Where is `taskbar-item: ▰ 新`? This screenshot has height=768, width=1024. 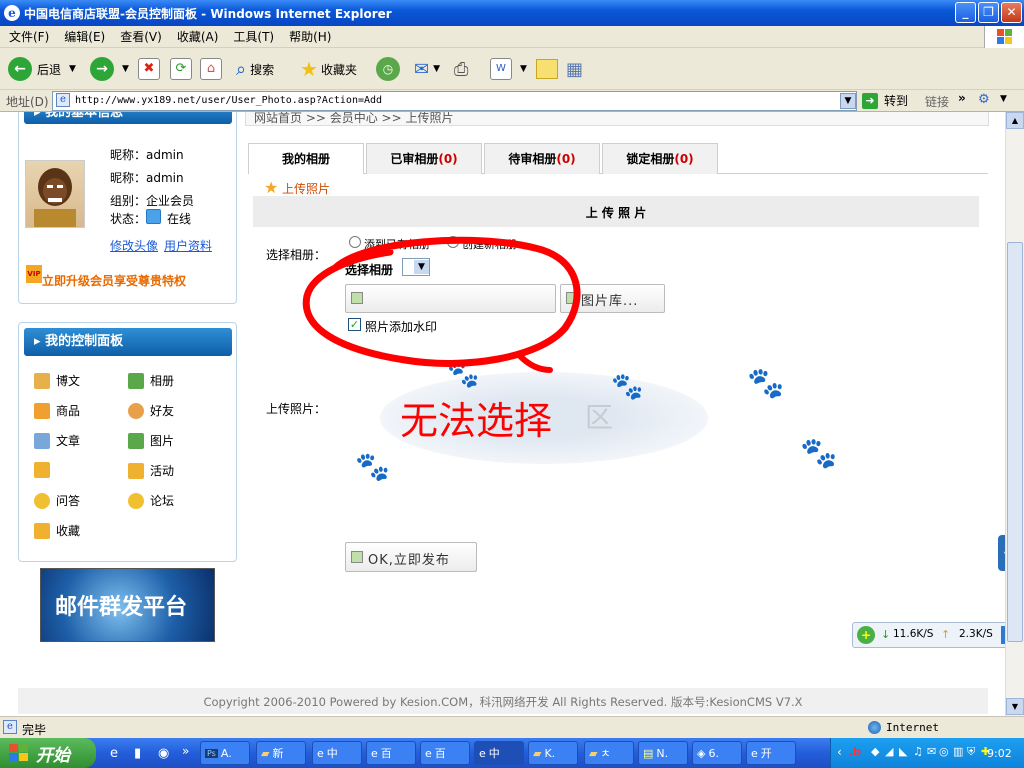
taskbar-item: ▰ 新 is located at coordinates (281, 753).